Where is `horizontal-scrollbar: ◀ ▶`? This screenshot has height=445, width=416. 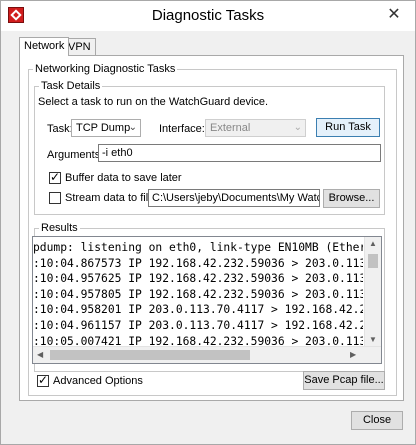 horizontal-scrollbar: ◀ ▶ is located at coordinates (207, 354).